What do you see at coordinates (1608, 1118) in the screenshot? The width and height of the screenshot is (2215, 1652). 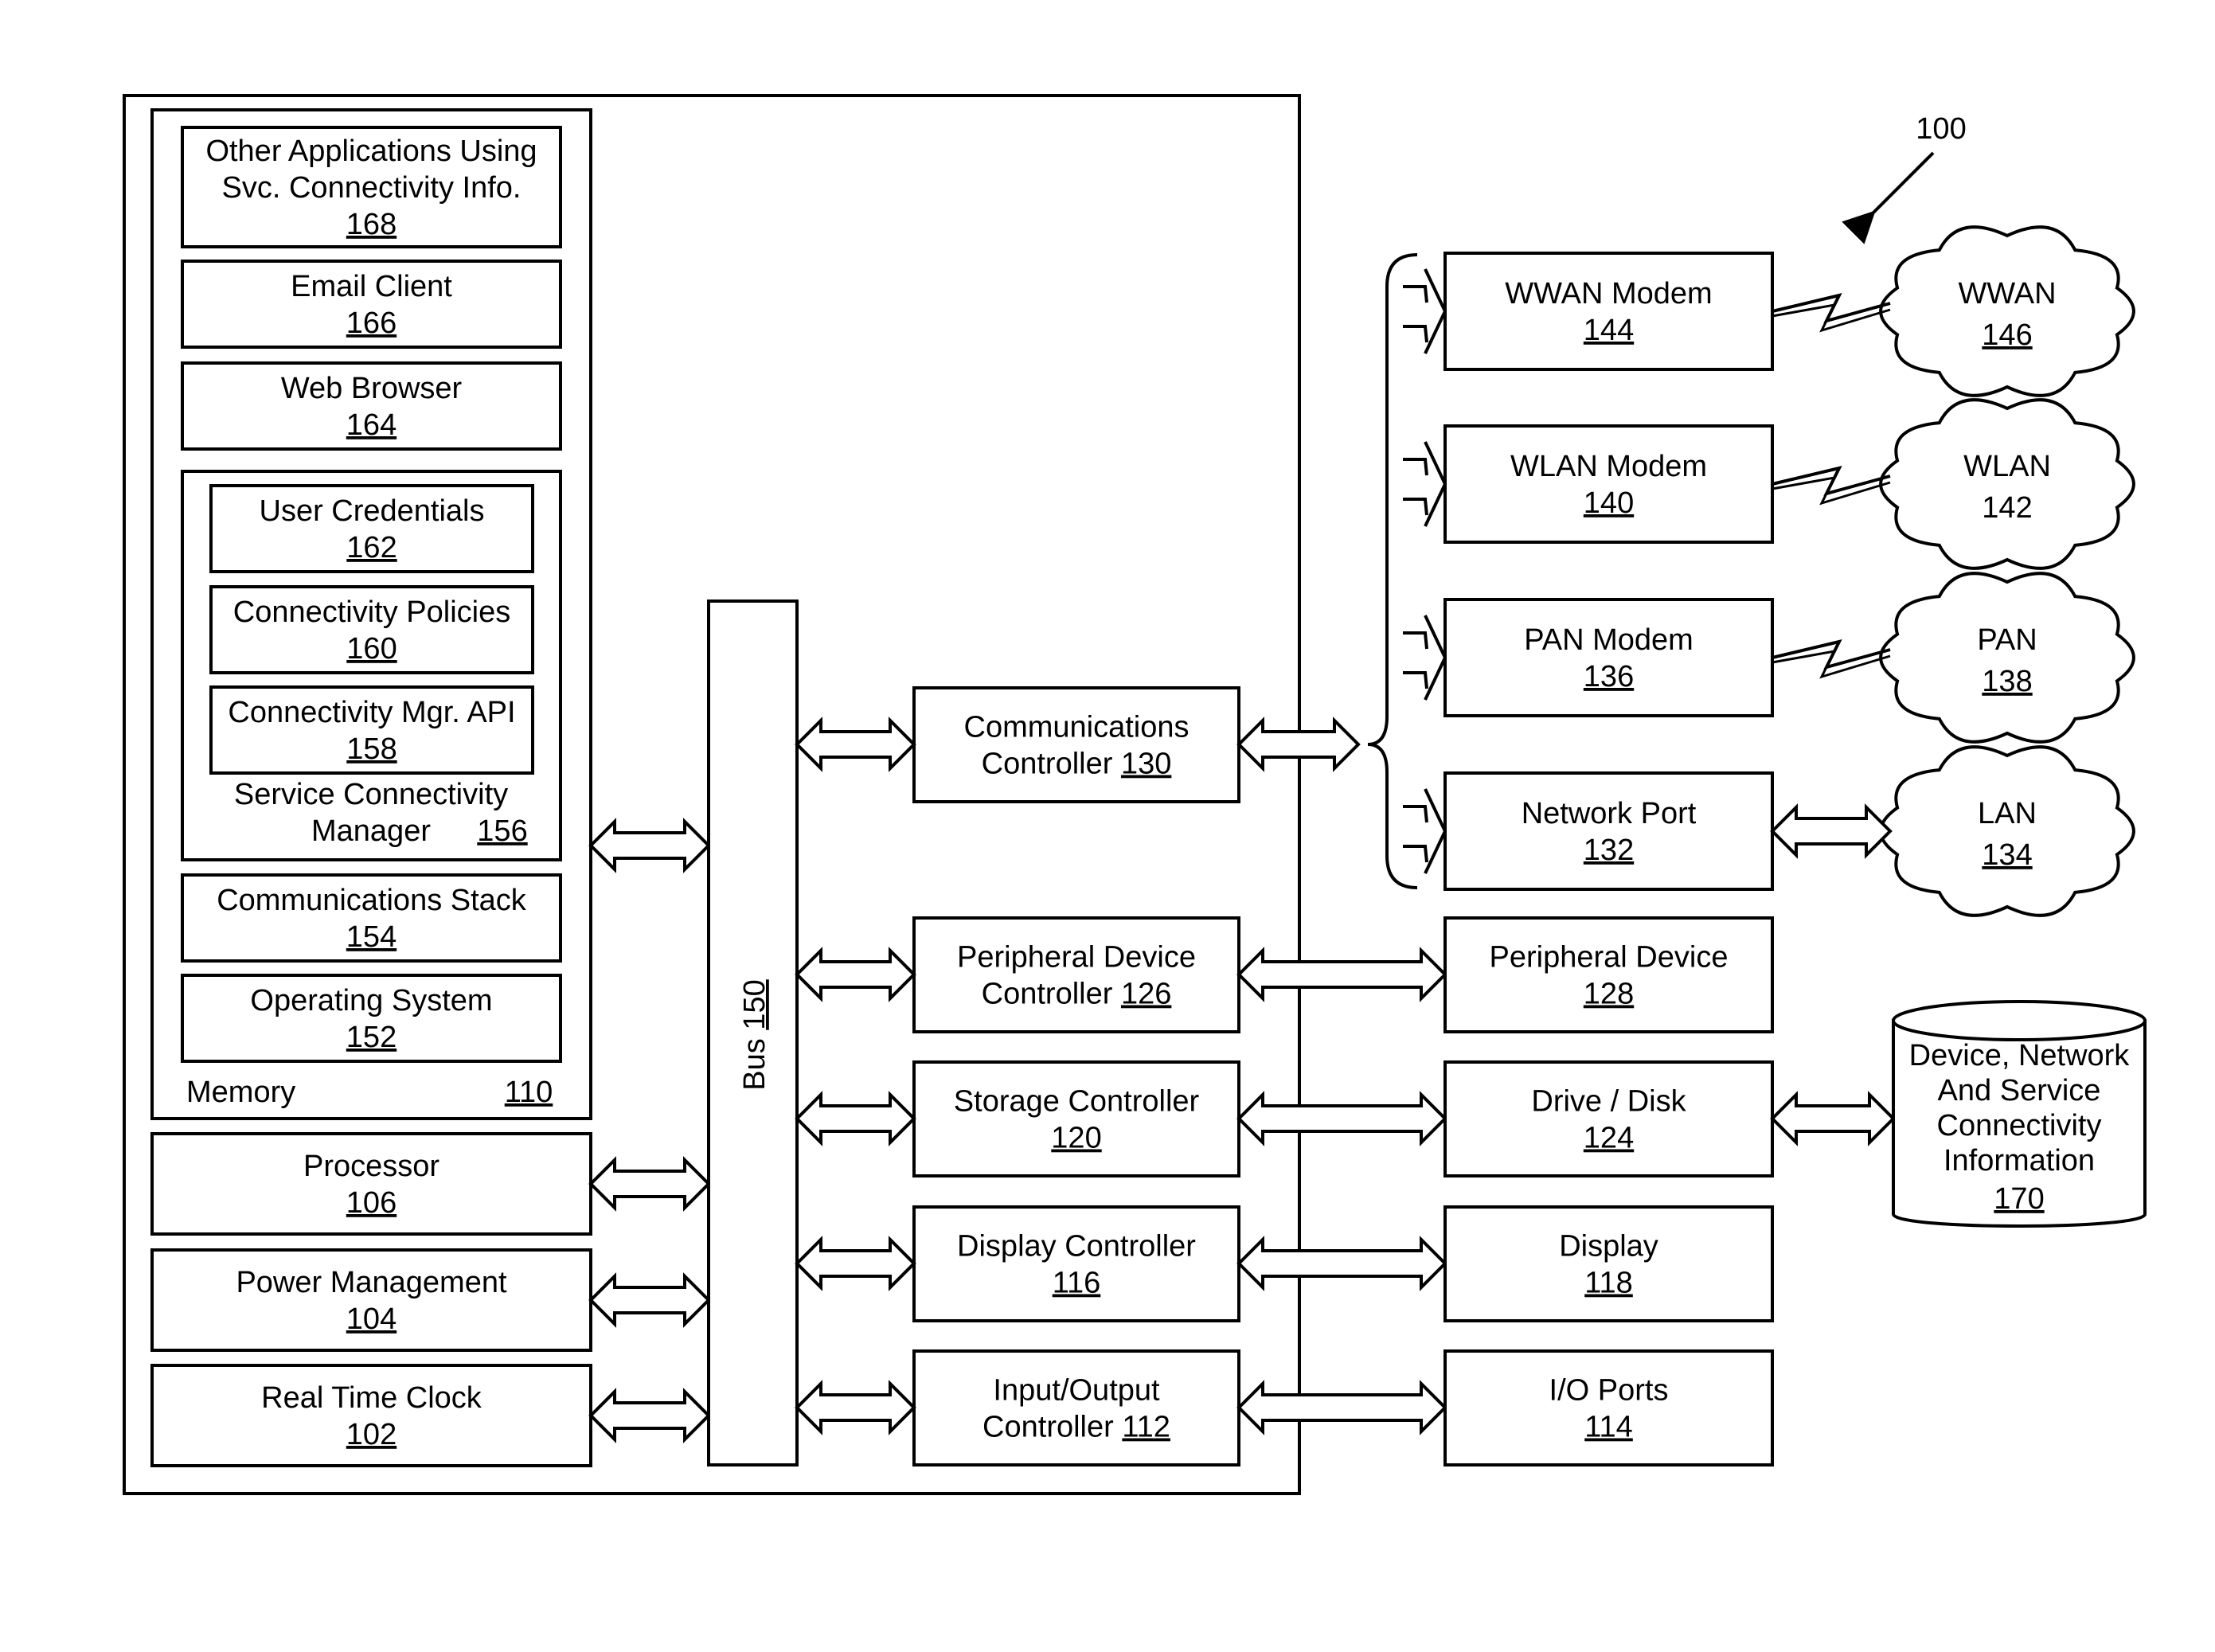 I see `peripheral-124: Drive / Disk124` at bounding box center [1608, 1118].